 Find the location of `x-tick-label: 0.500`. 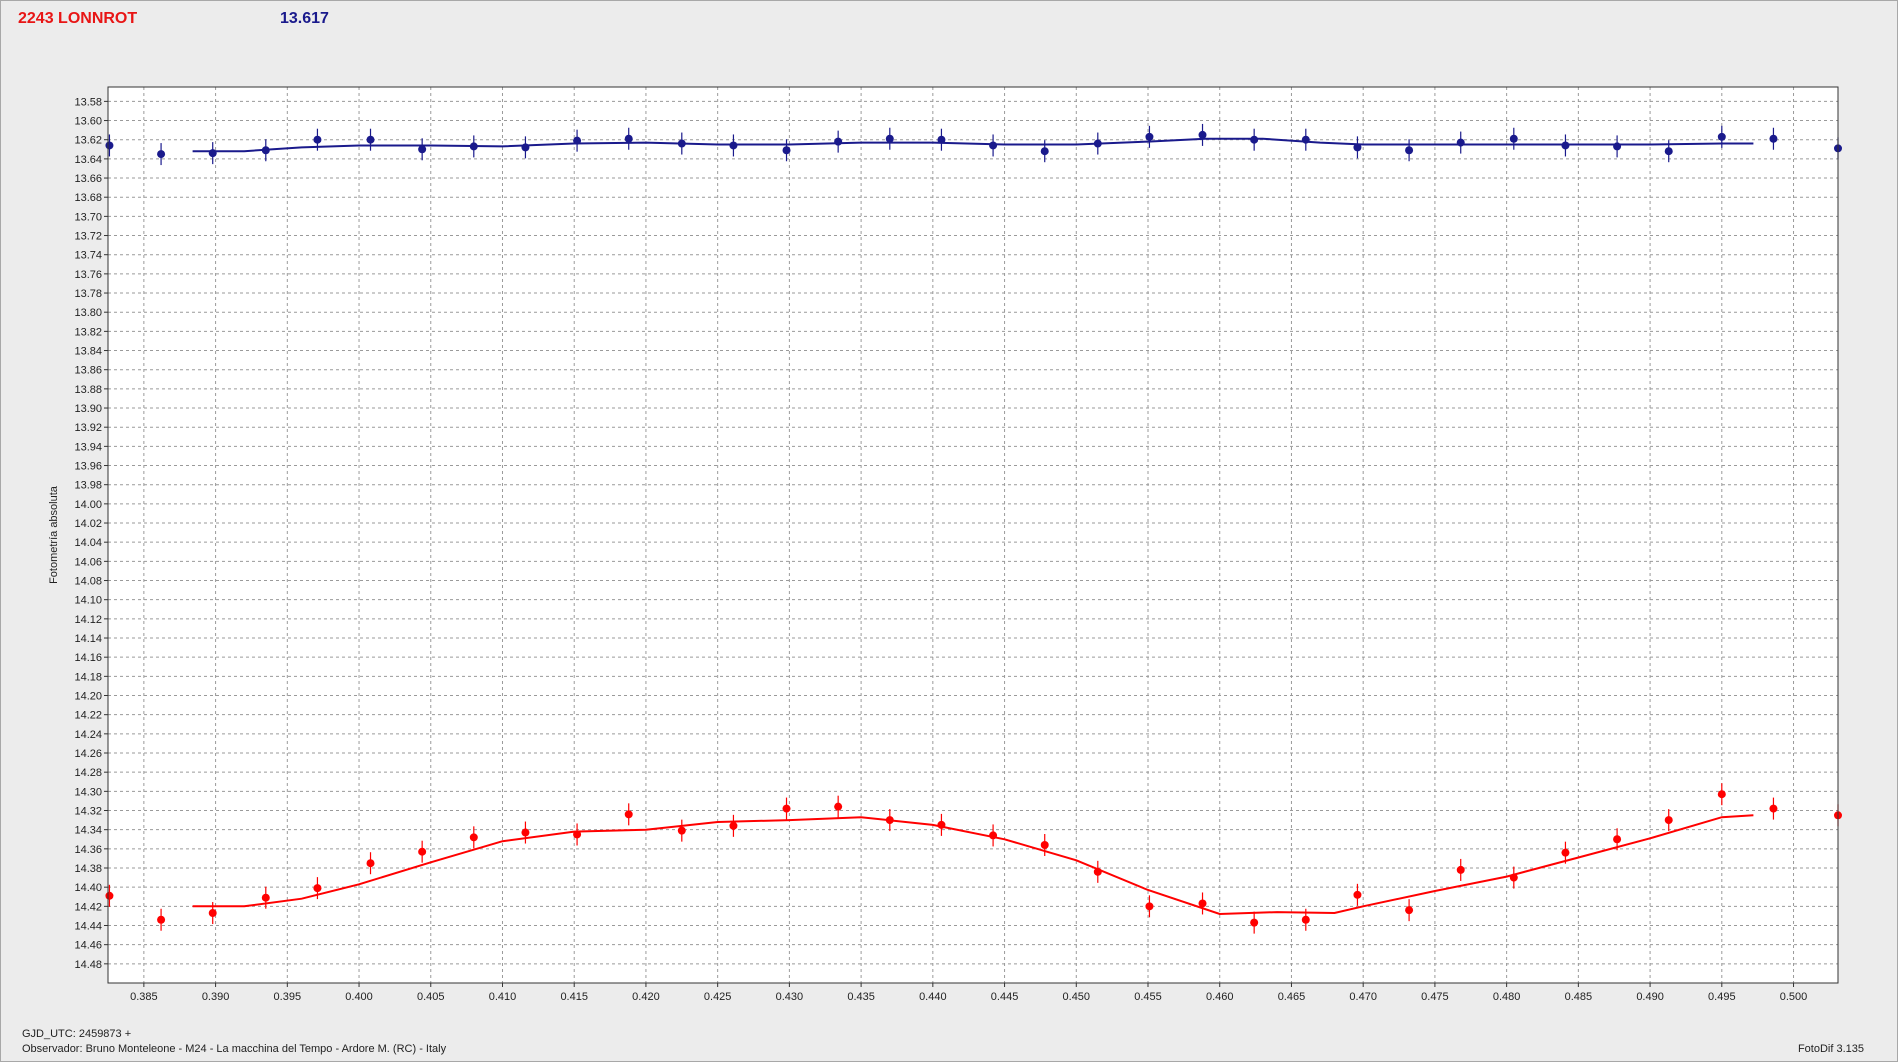

x-tick-label: 0.500 is located at coordinates (1794, 997).